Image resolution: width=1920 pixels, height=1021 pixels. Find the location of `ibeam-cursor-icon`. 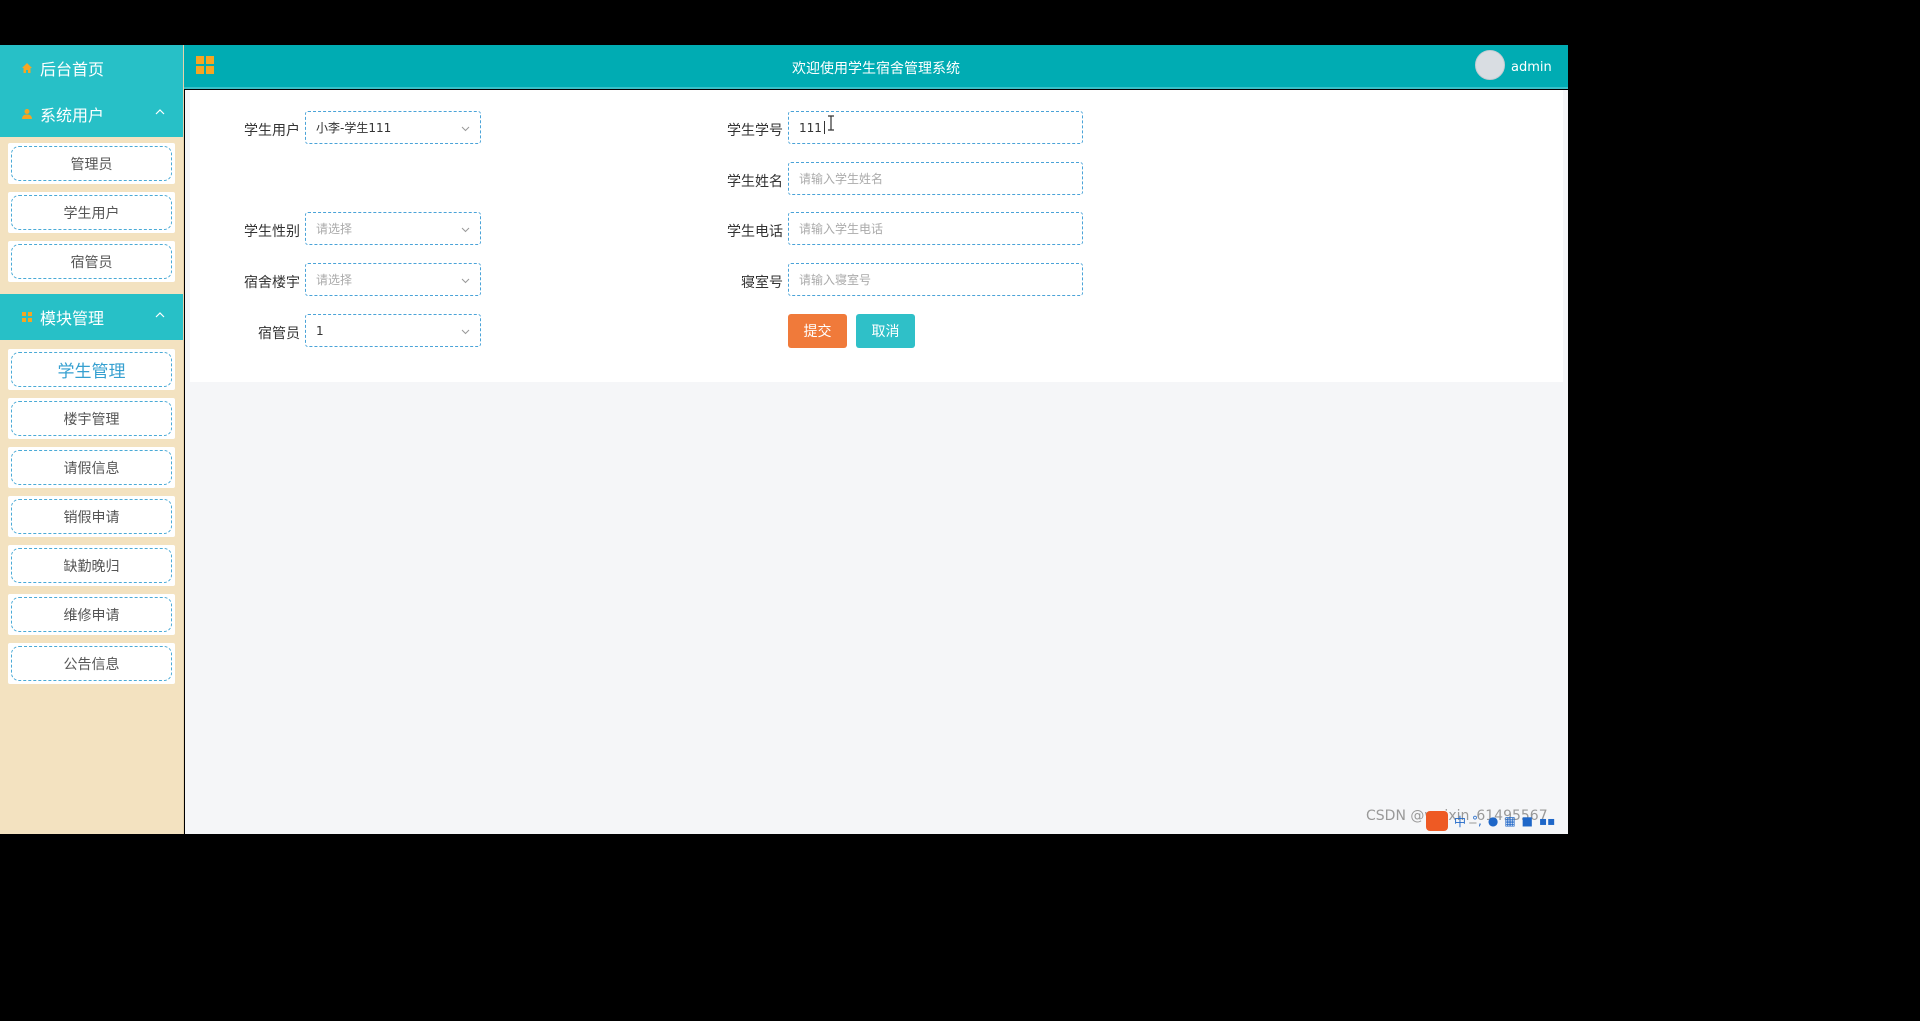

ibeam-cursor-icon is located at coordinates (831, 123).